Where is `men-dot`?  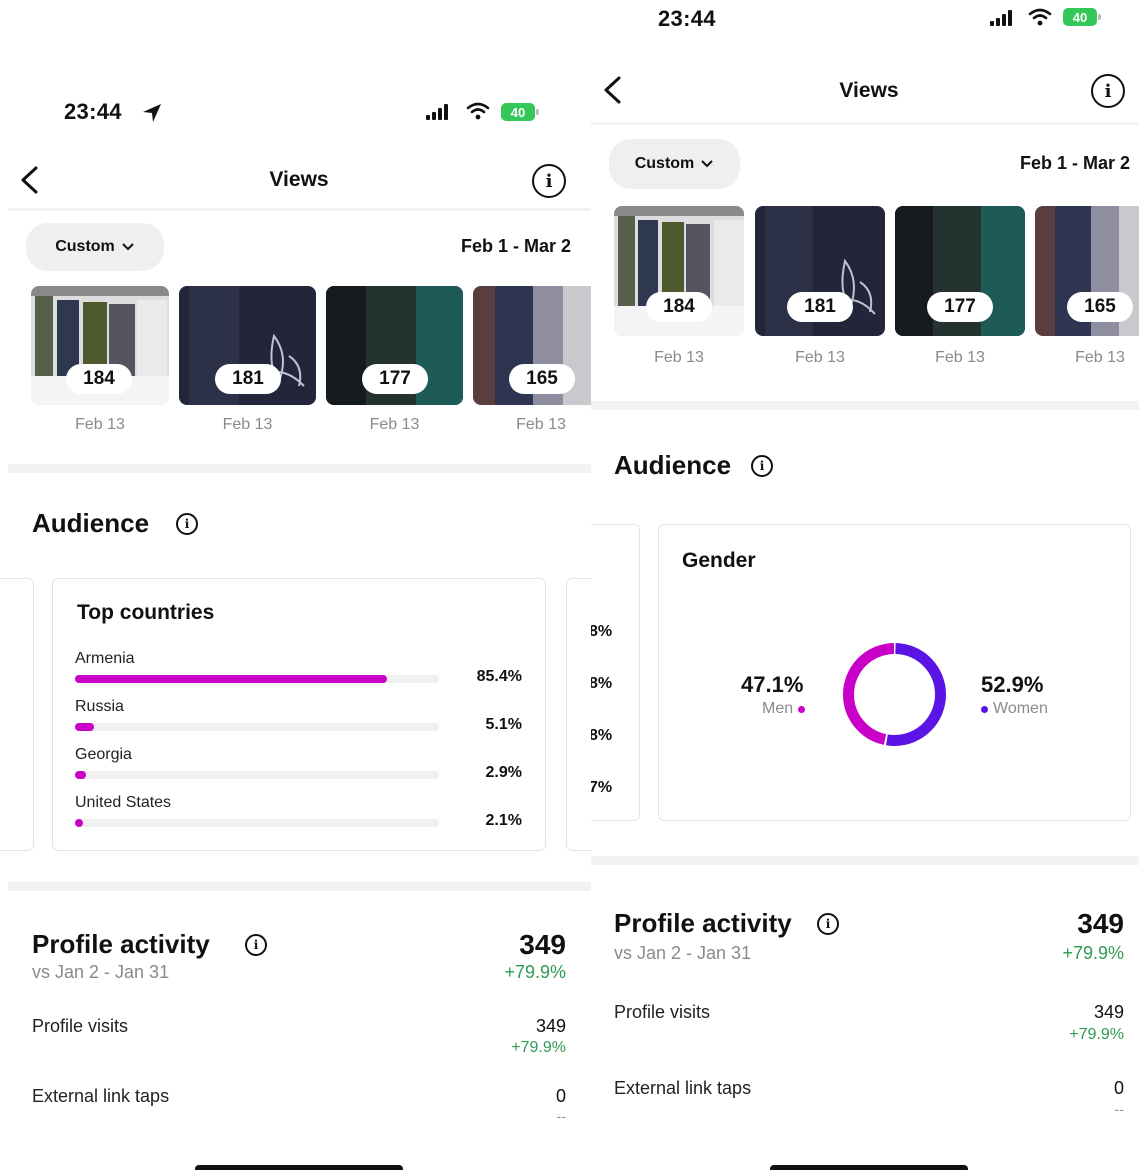
men-dot is located at coordinates (802, 709).